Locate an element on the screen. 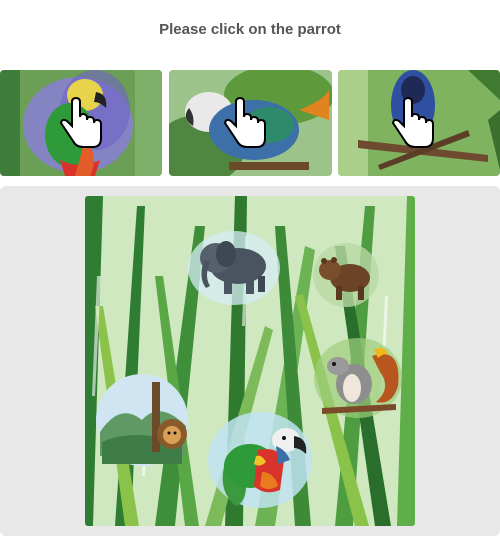  animal-parrot is located at coordinates (260, 460).